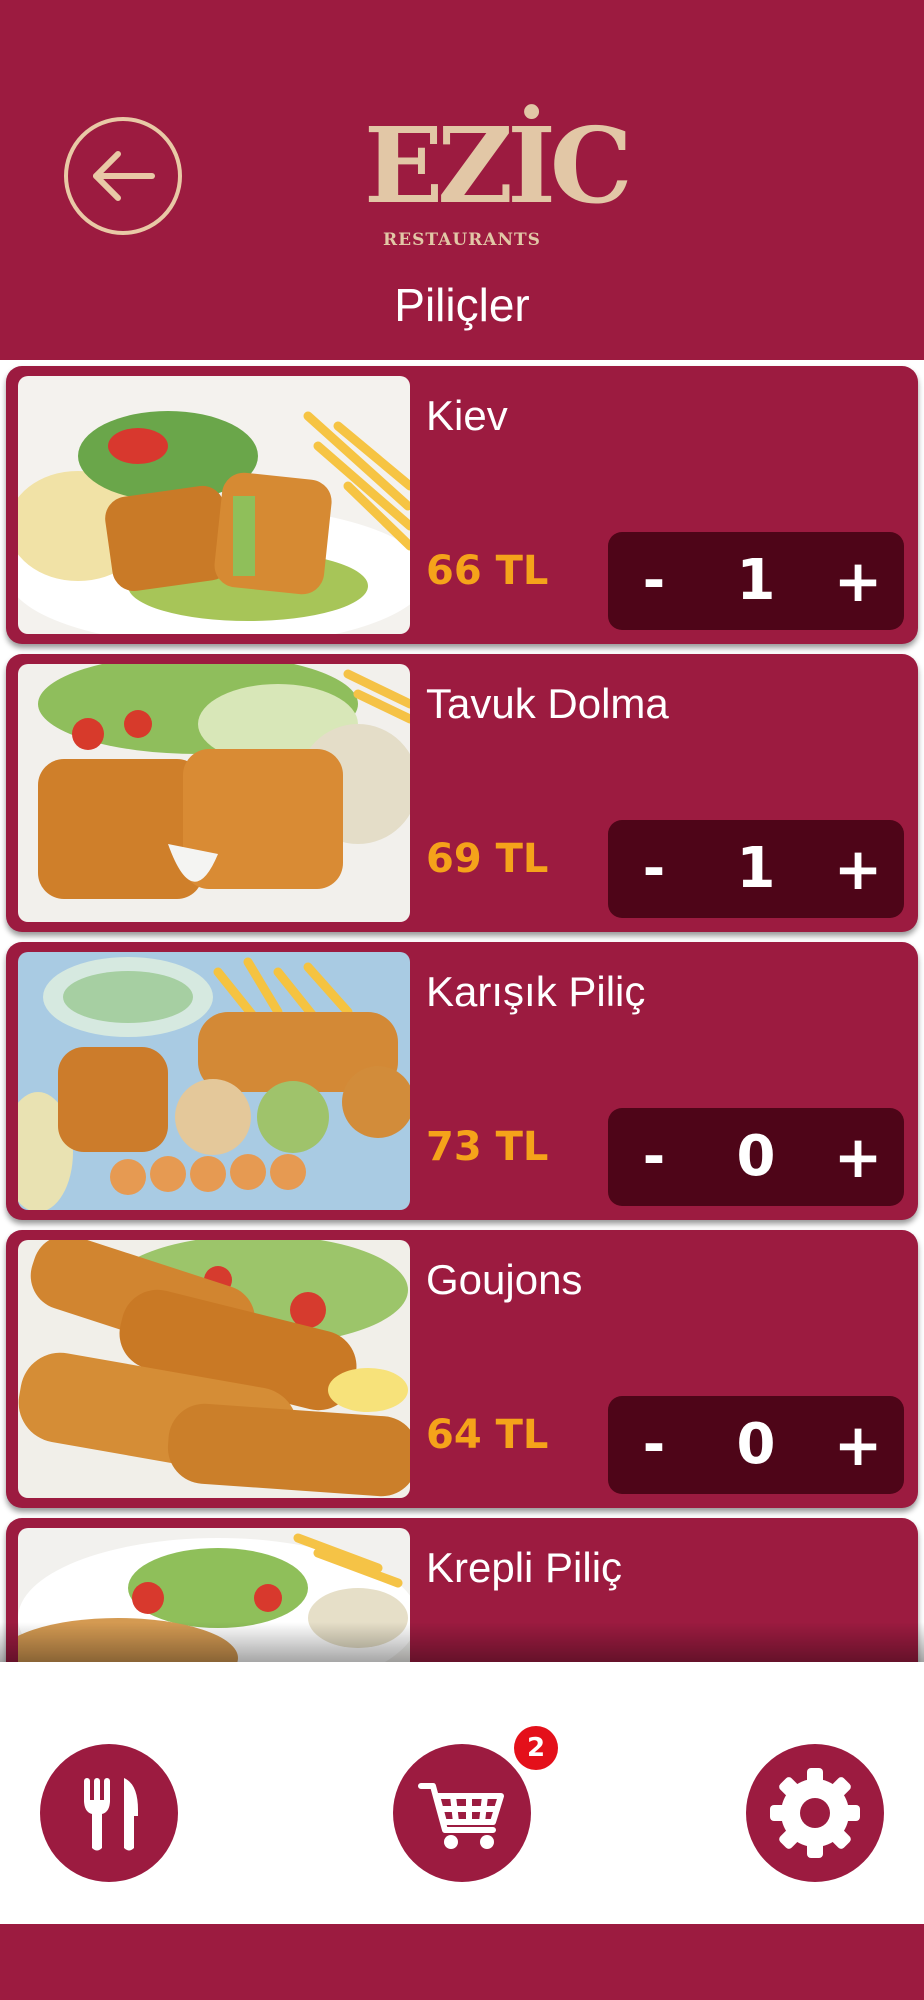 This screenshot has height=2000, width=924. I want to click on cart-count-badge: 2, so click(536, 1748).